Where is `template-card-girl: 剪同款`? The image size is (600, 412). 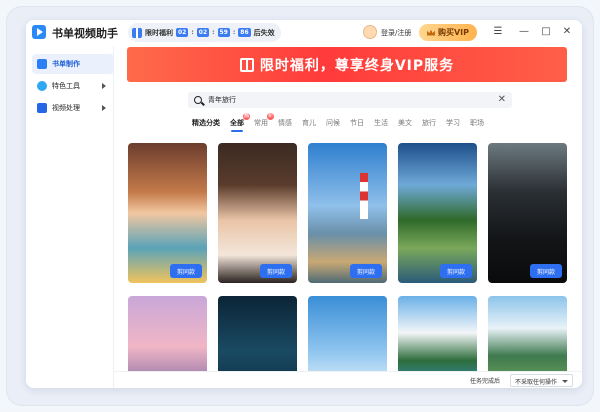 template-card-girl: 剪同款 is located at coordinates (167, 213).